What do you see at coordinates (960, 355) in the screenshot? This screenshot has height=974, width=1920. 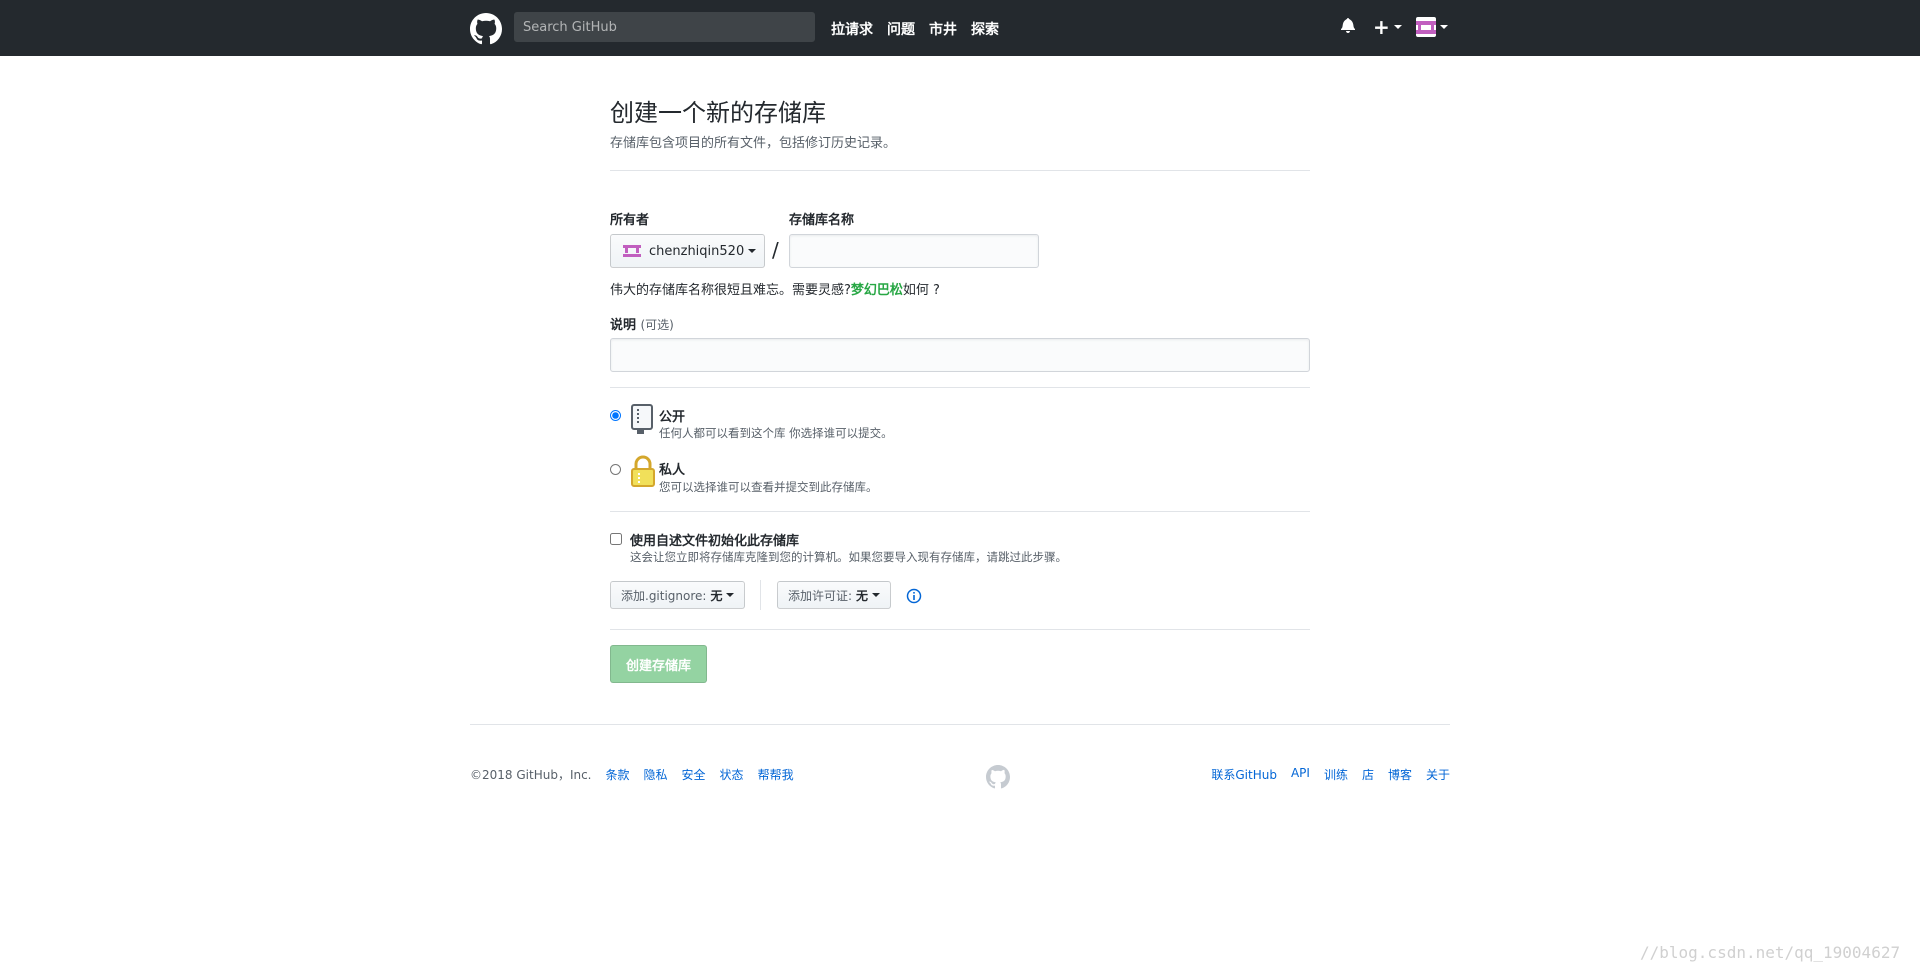 I see `description-input` at bounding box center [960, 355].